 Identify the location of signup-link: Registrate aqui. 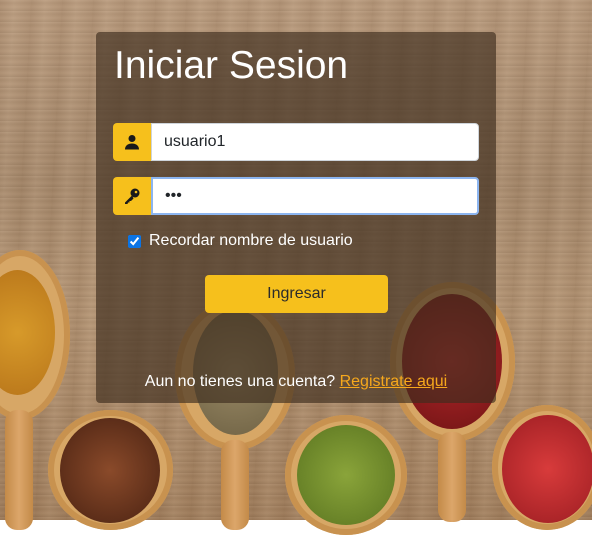
(394, 381).